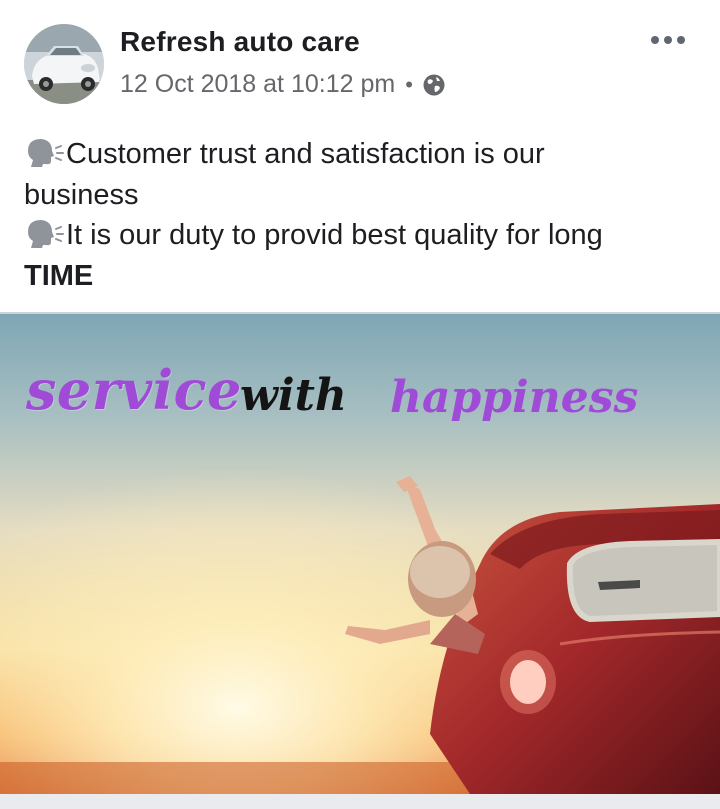 Image resolution: width=720 pixels, height=809 pixels. Describe the element at coordinates (668, 40) in the screenshot. I see `more-options-icon` at that location.